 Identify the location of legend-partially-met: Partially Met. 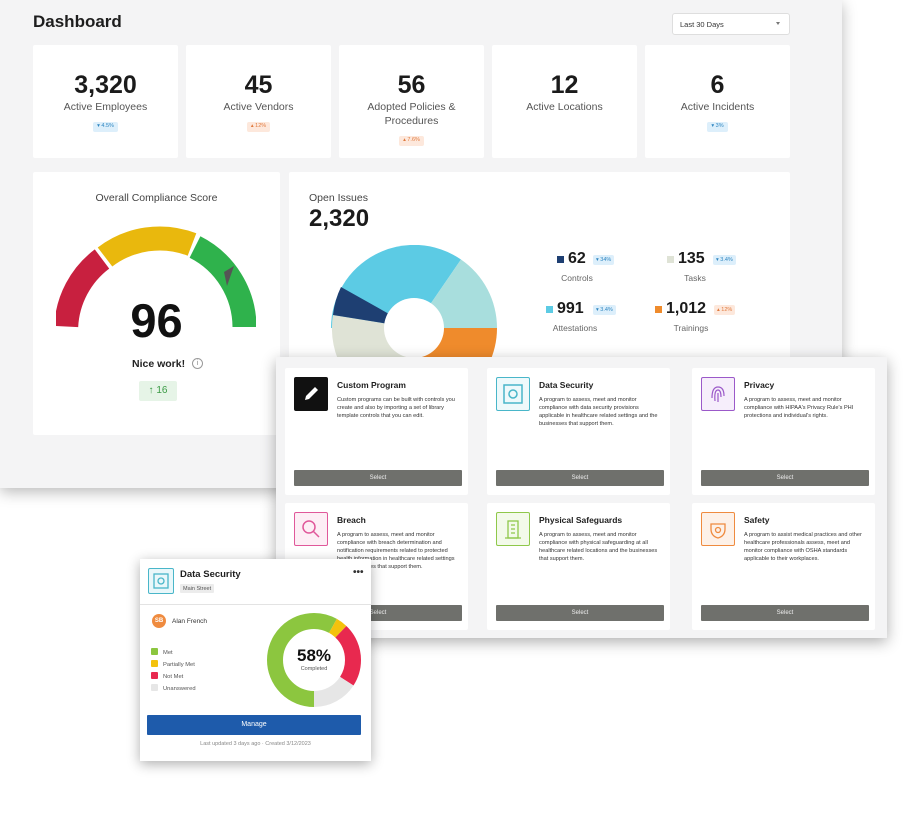
(173, 664).